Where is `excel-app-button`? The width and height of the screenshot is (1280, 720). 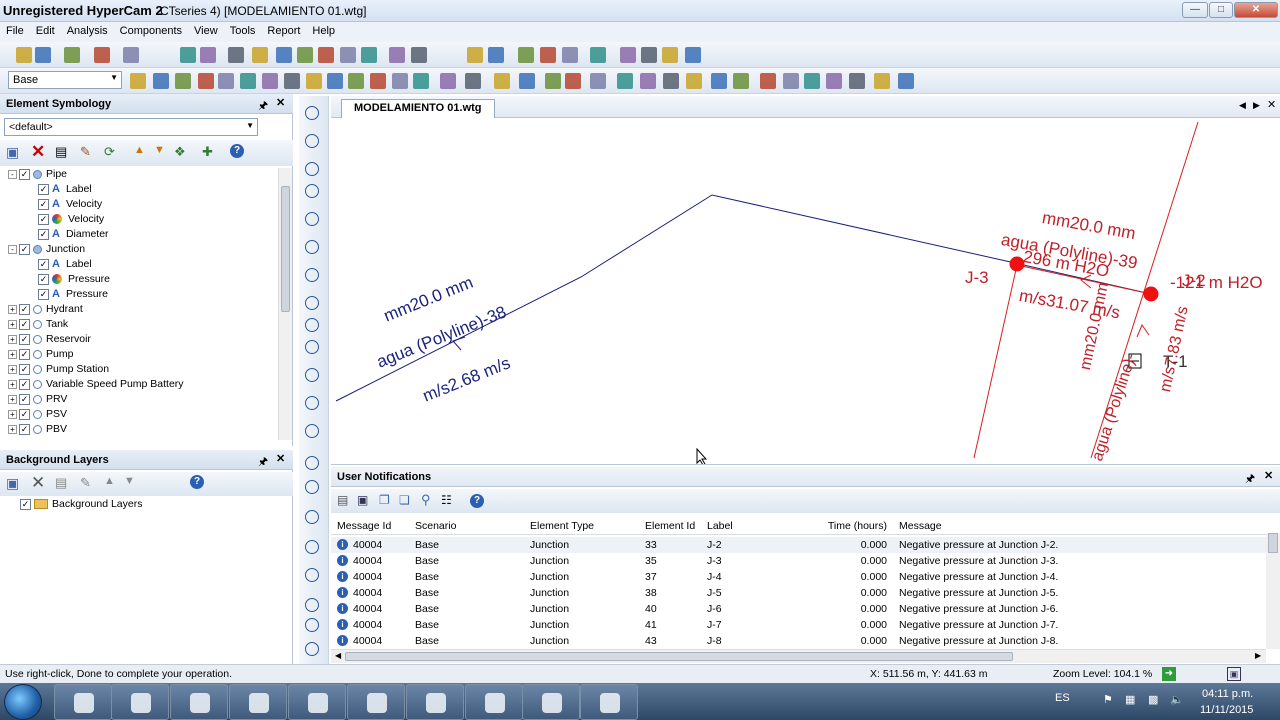
excel-app-button is located at coordinates (609, 702).